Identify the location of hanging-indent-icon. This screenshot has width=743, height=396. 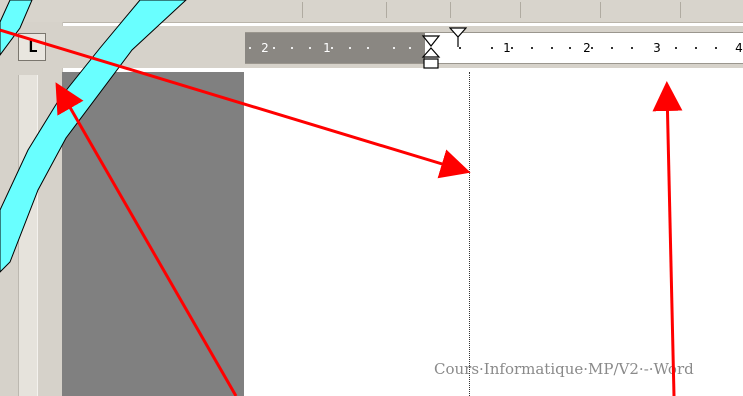
(431, 53).